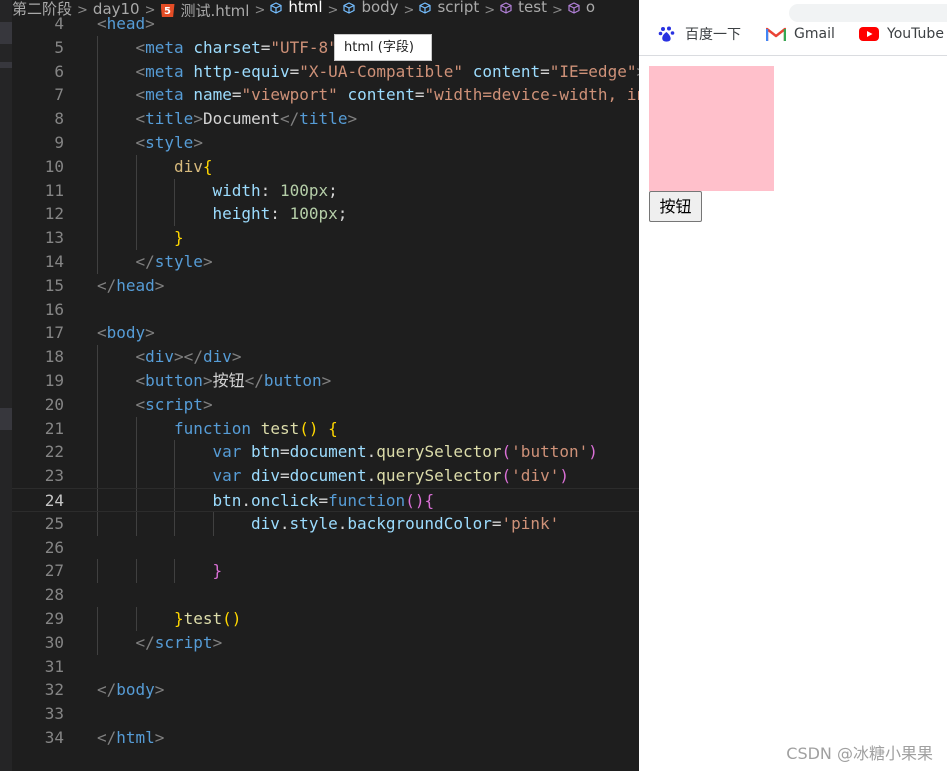 Image resolution: width=947 pixels, height=771 pixels. What do you see at coordinates (325, 642) in the screenshot?
I see `code-line: 30 </script>` at bounding box center [325, 642].